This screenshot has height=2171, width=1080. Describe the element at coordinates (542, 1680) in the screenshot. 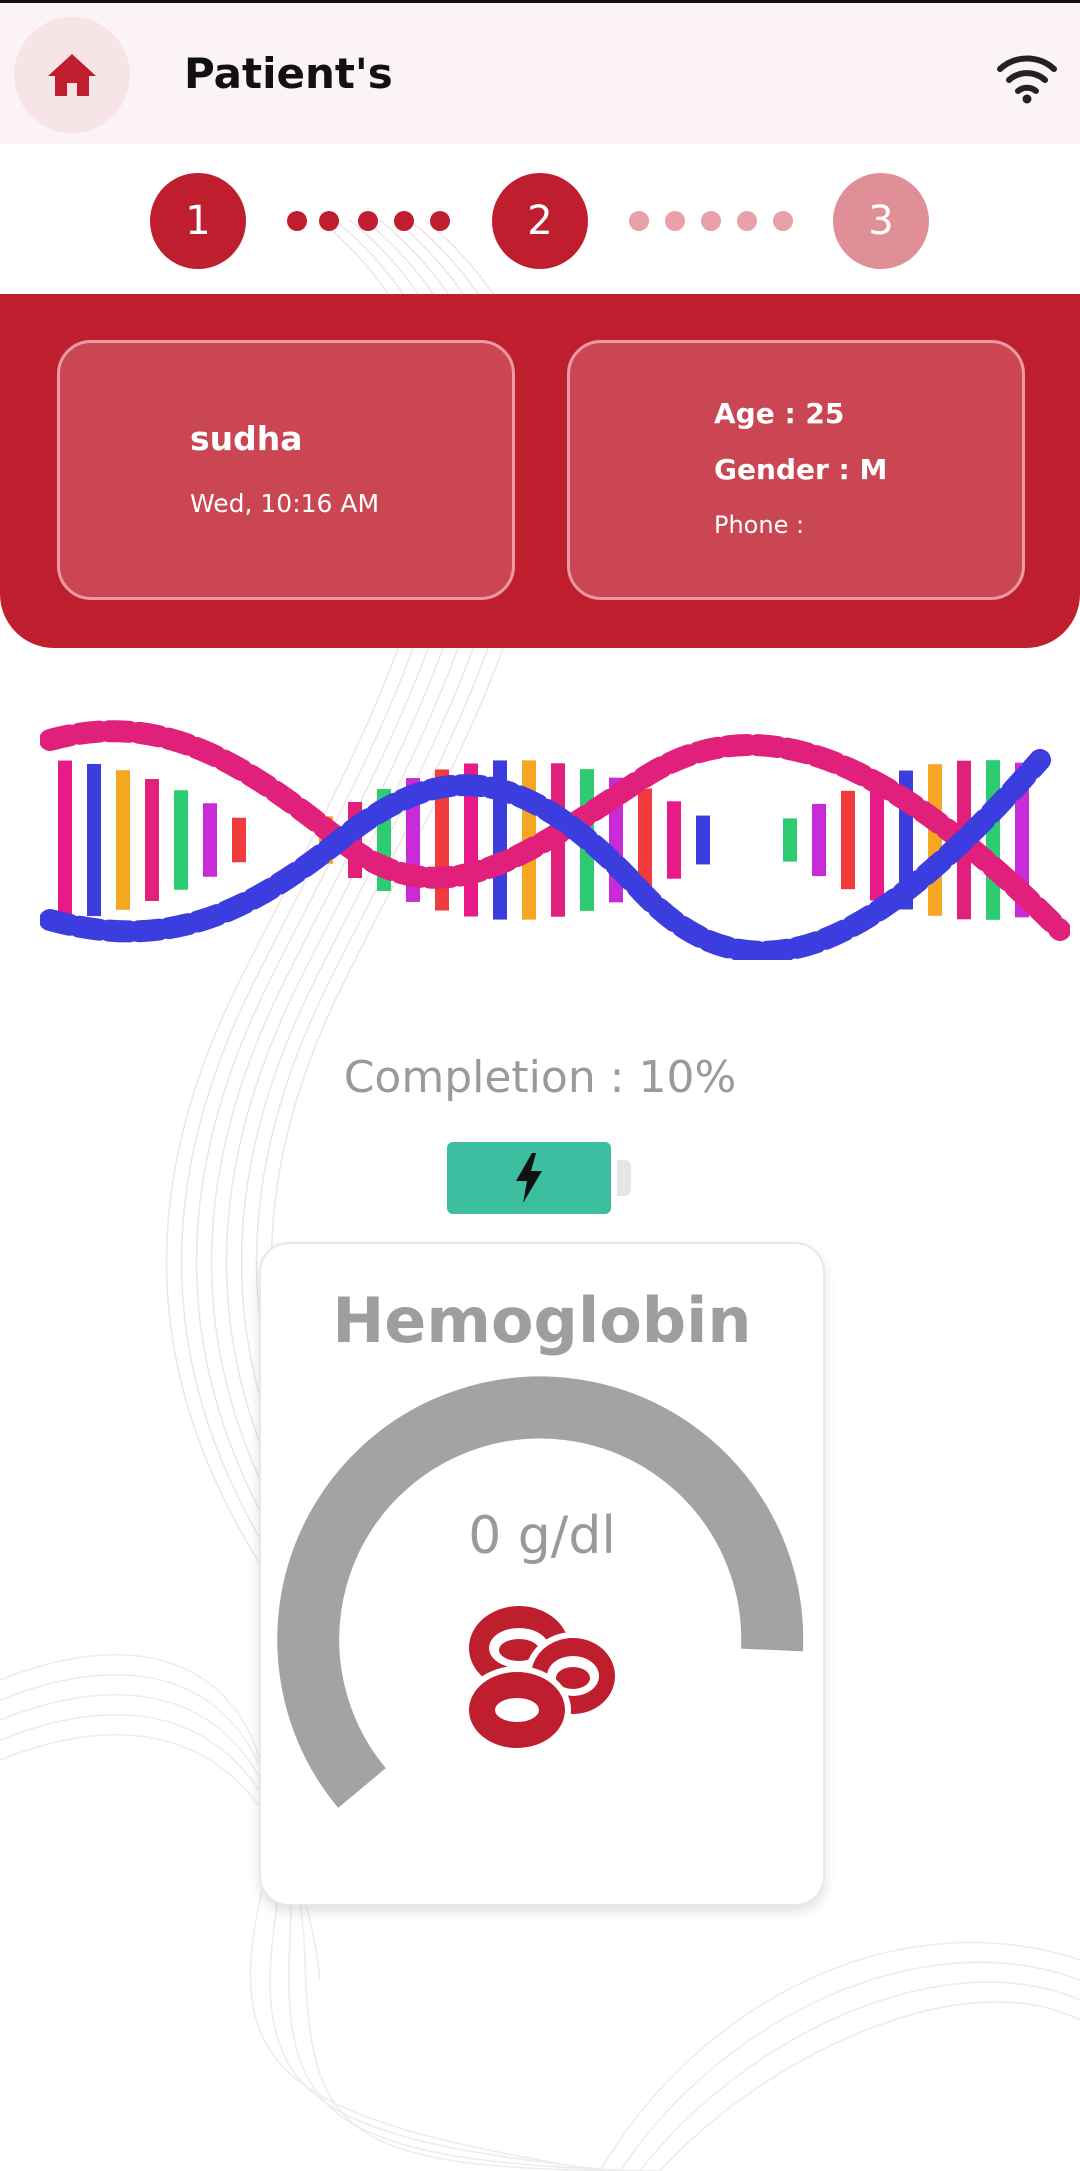

I see `red-blood-cells-icon` at that location.